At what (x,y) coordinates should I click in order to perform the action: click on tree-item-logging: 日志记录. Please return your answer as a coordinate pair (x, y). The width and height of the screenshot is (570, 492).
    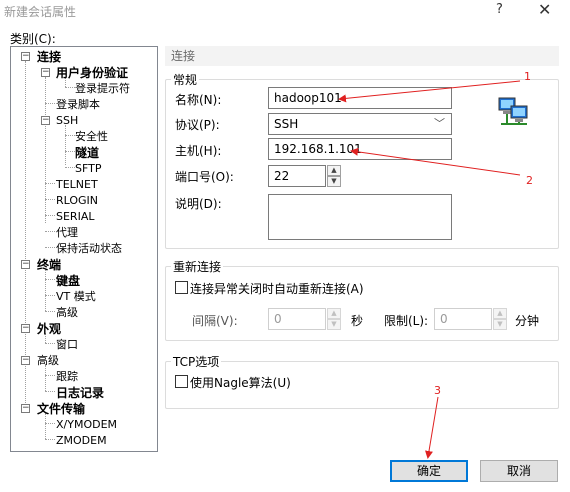
    Looking at the image, I should click on (80, 393).